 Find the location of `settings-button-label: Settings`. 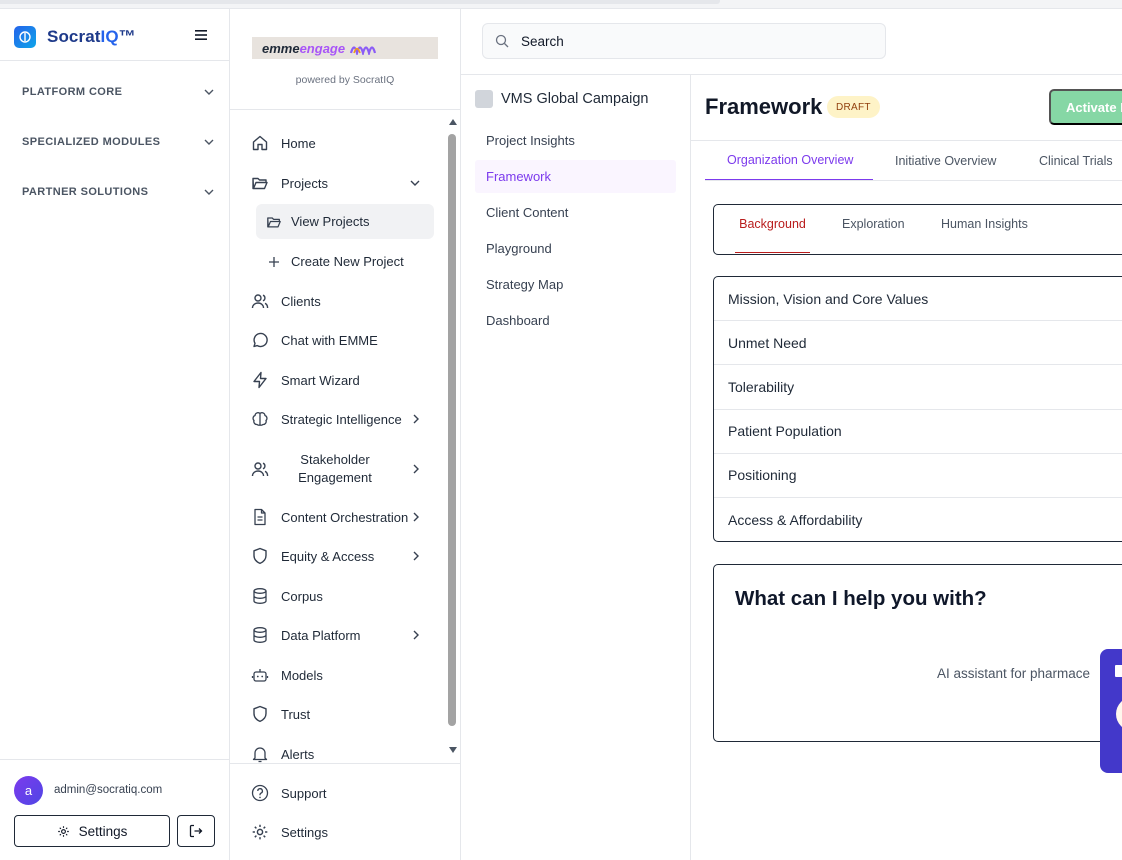

settings-button-label: Settings is located at coordinates (103, 831).